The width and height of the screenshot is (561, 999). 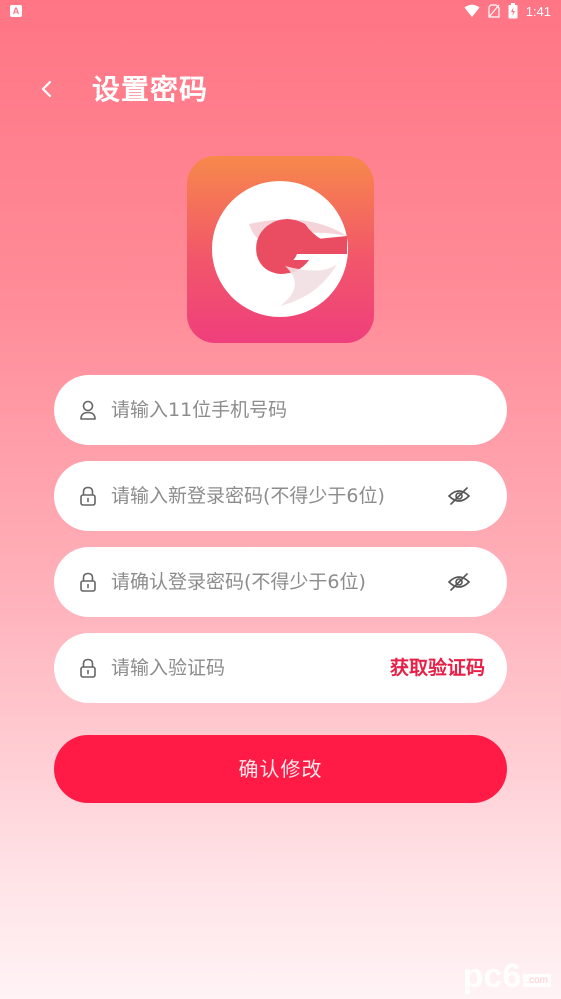 What do you see at coordinates (16, 11) in the screenshot?
I see `status-notification-badge: A` at bounding box center [16, 11].